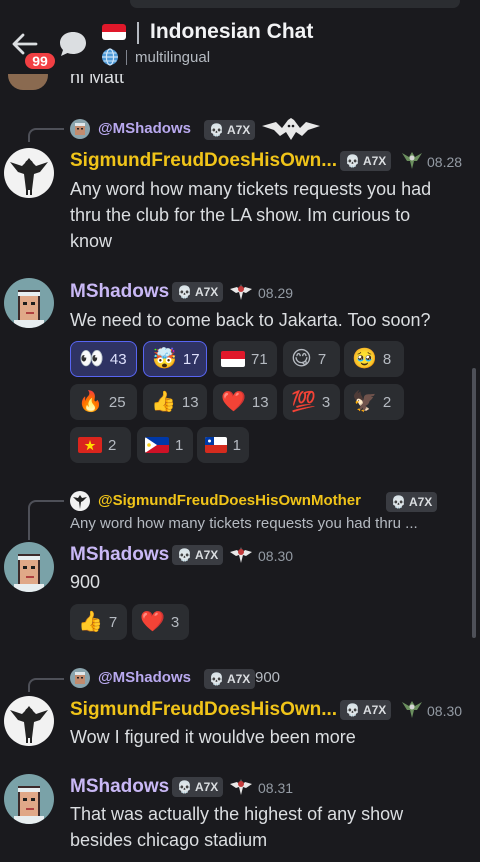 This screenshot has height=862, width=480. Describe the element at coordinates (276, 788) in the screenshot. I see `timestamp: 08.31` at that location.